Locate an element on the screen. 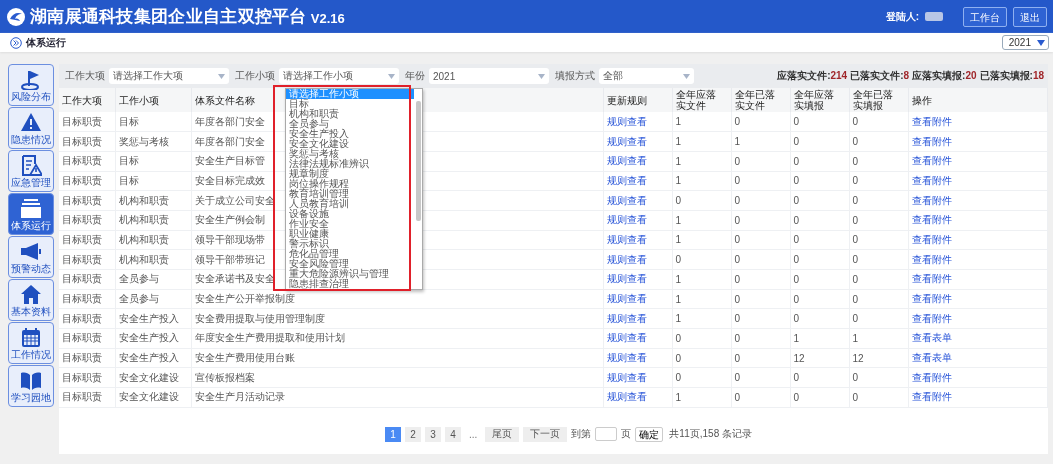  select-field: 请选择工作大项 is located at coordinates (169, 76).